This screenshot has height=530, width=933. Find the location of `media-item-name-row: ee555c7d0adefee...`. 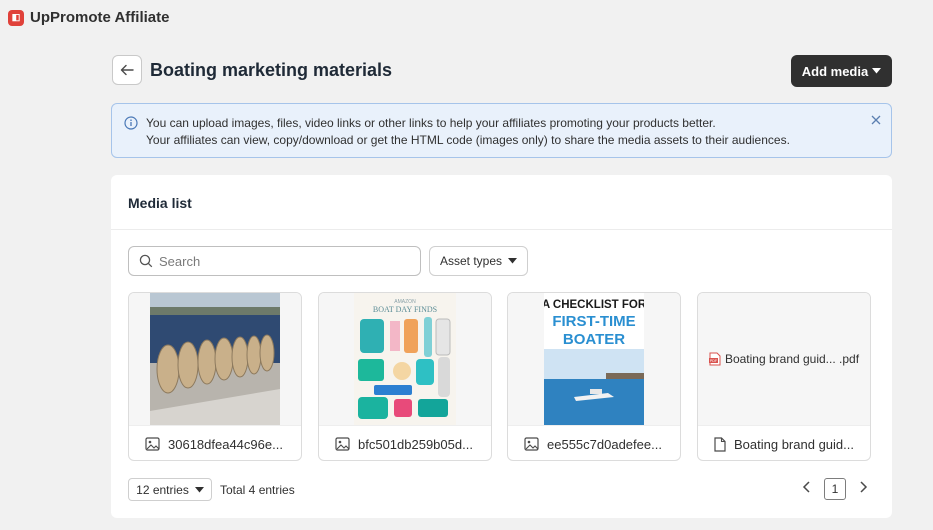

media-item-name-row: ee555c7d0adefee... is located at coordinates (594, 442).